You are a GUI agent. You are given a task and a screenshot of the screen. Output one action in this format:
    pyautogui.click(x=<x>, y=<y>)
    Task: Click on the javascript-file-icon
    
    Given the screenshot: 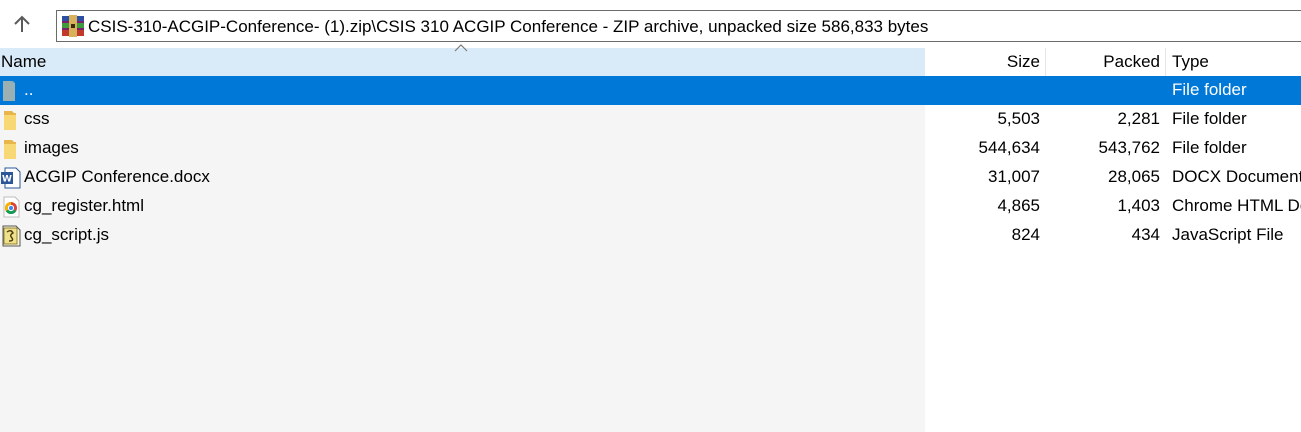 What is the action you would take?
    pyautogui.click(x=11, y=236)
    